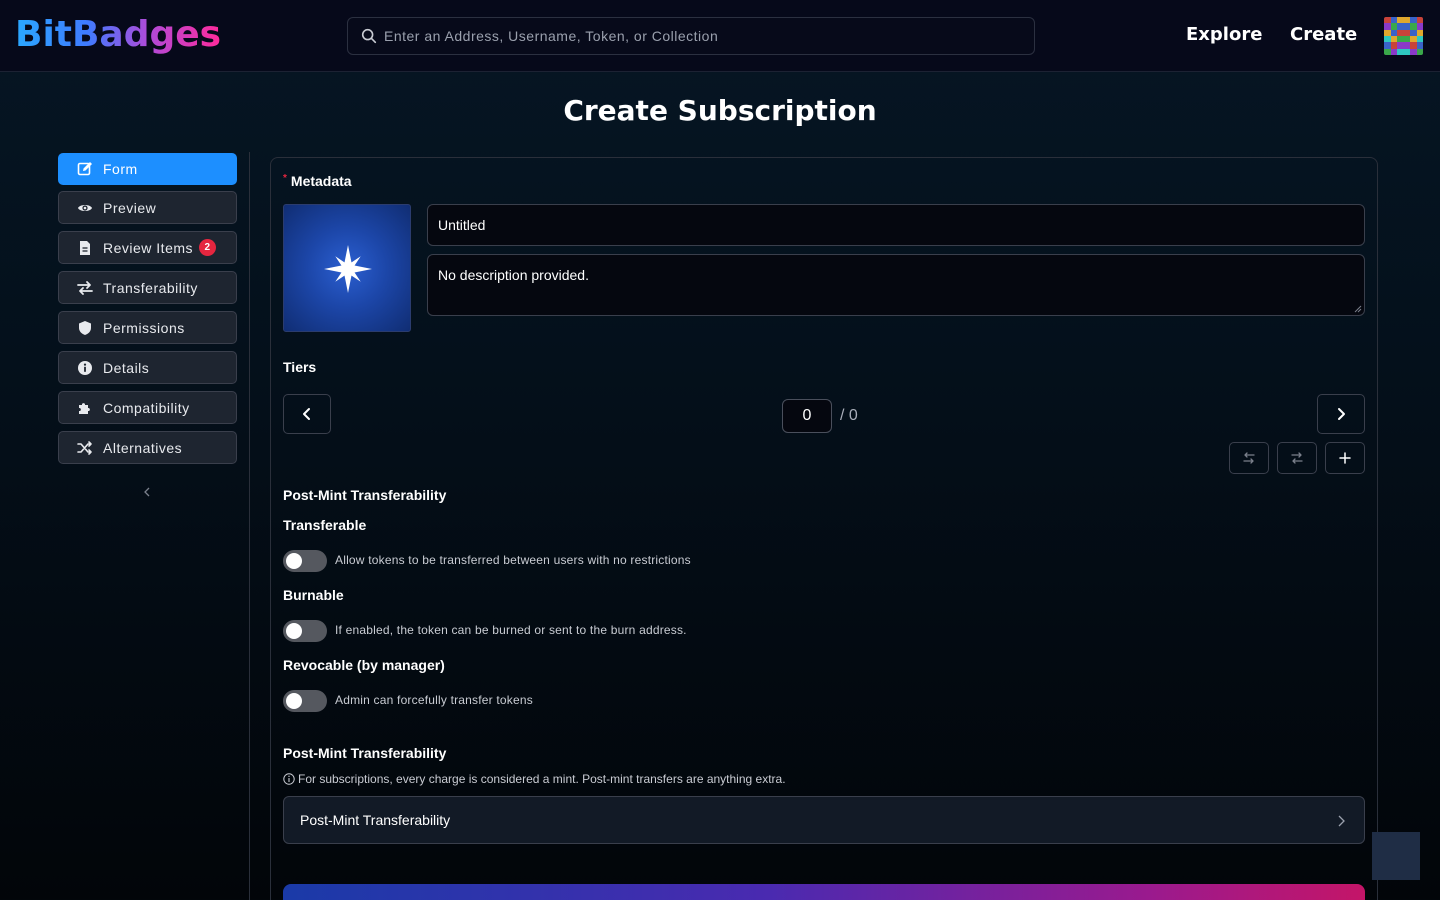  What do you see at coordinates (305, 561) in the screenshot?
I see `transferable-toggle` at bounding box center [305, 561].